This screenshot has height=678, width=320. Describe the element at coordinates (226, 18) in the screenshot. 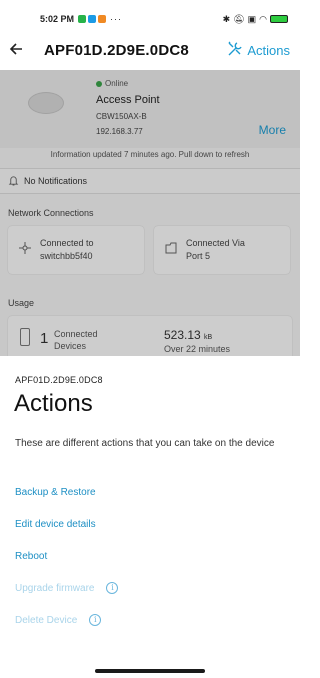

I see `bluetooth-icon: ✱` at that location.